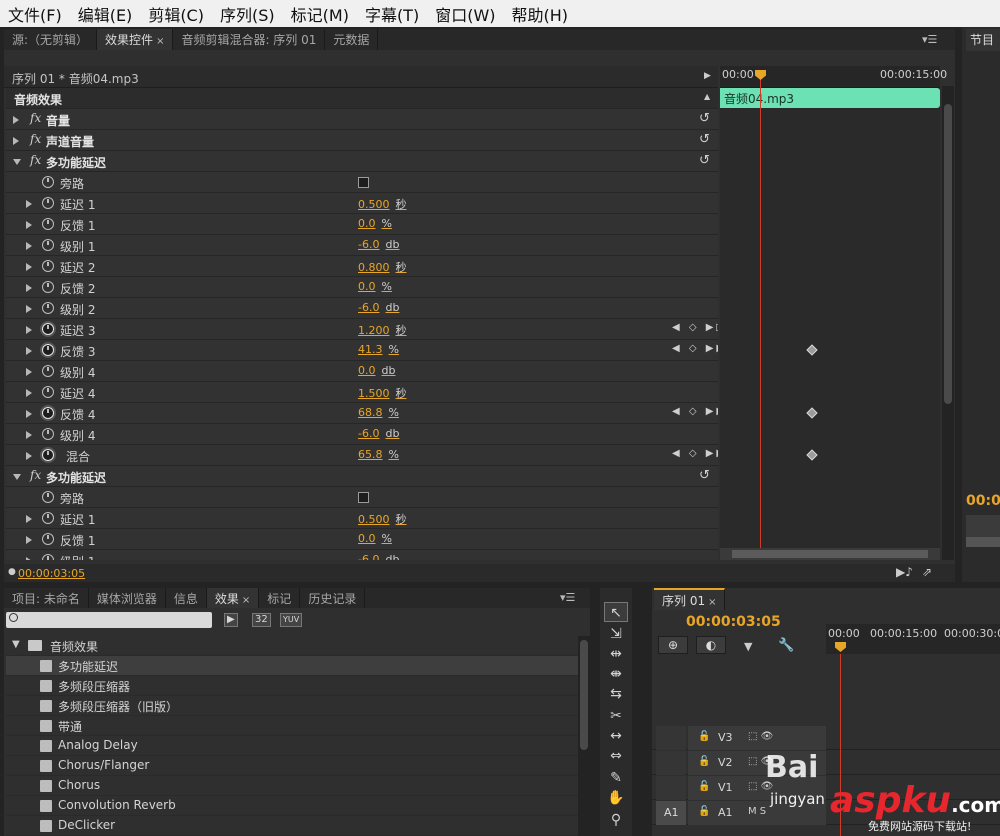 Image resolution: width=1000 pixels, height=836 pixels. I want to click on add-marker-icon: ▼, so click(748, 646).